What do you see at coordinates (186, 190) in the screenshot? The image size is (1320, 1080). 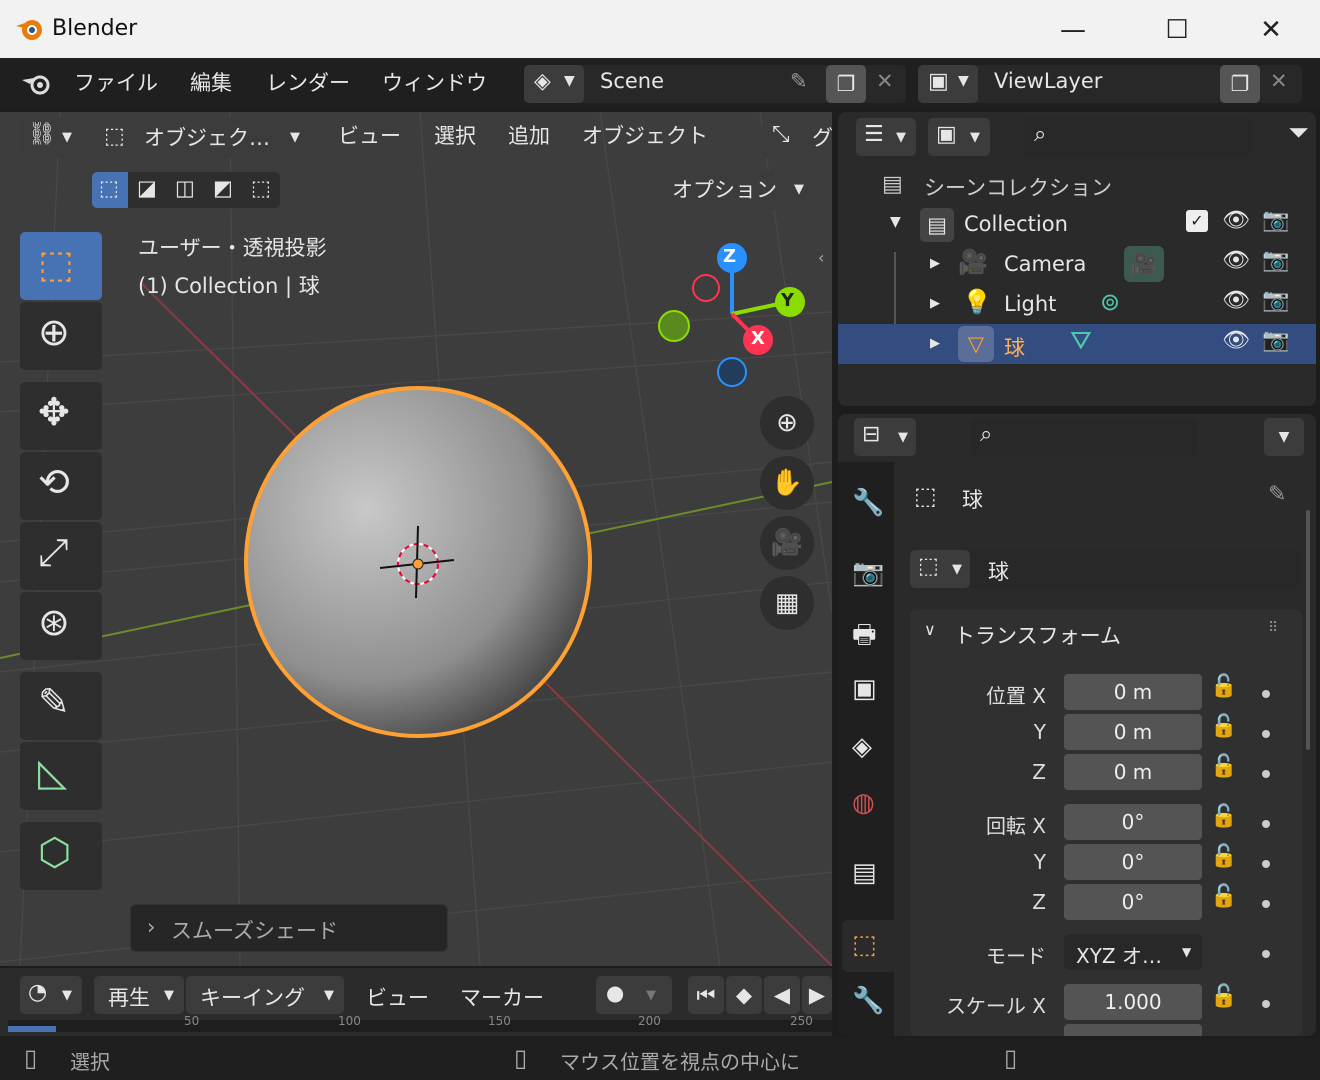 I see `select-subtract-button: ◫` at bounding box center [186, 190].